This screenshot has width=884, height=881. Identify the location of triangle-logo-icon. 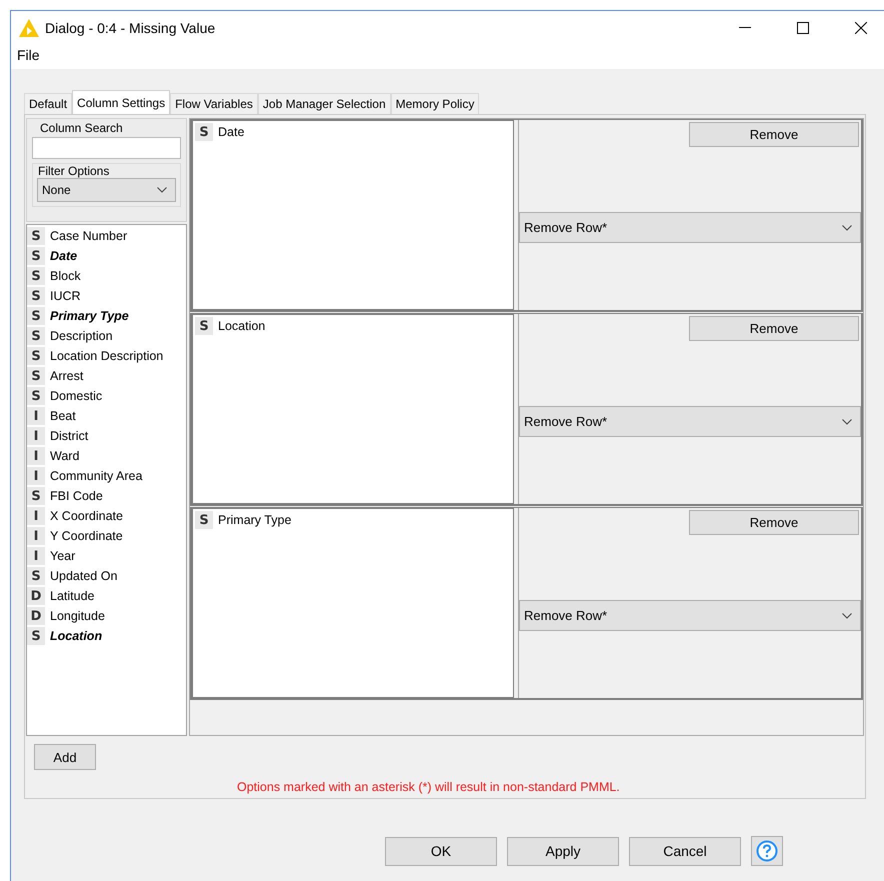
(29, 28).